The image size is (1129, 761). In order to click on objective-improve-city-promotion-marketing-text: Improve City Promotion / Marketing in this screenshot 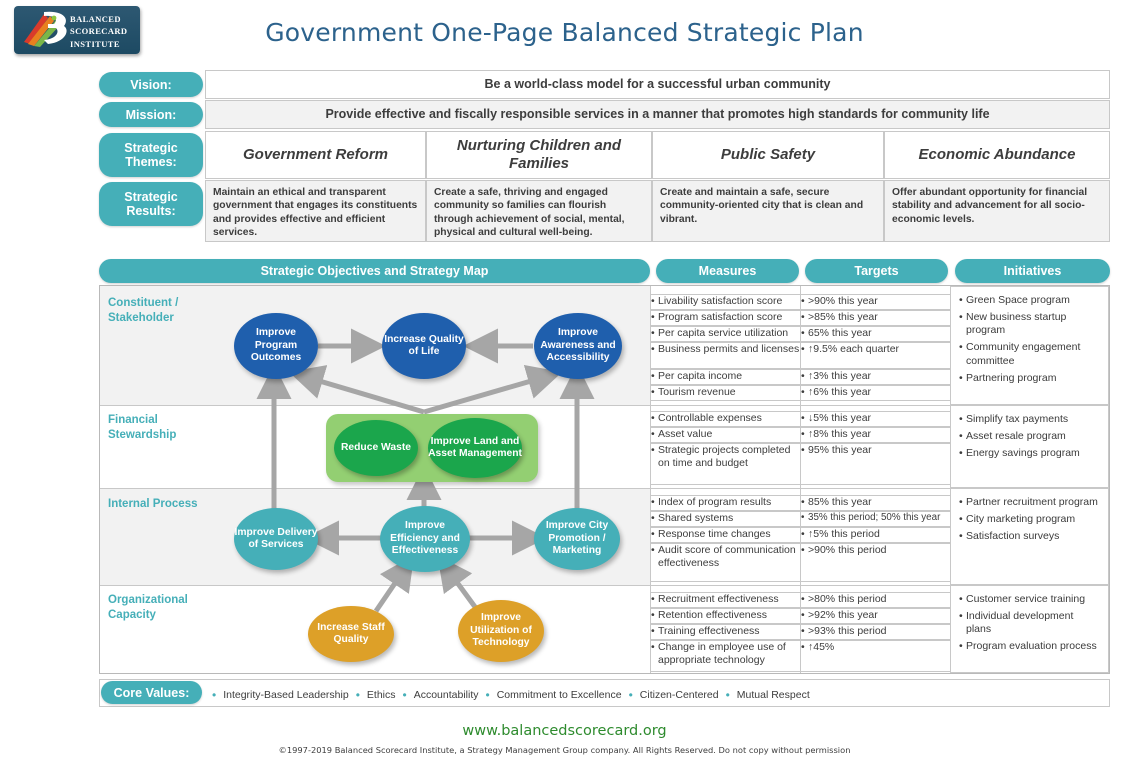, I will do `click(577, 538)`.